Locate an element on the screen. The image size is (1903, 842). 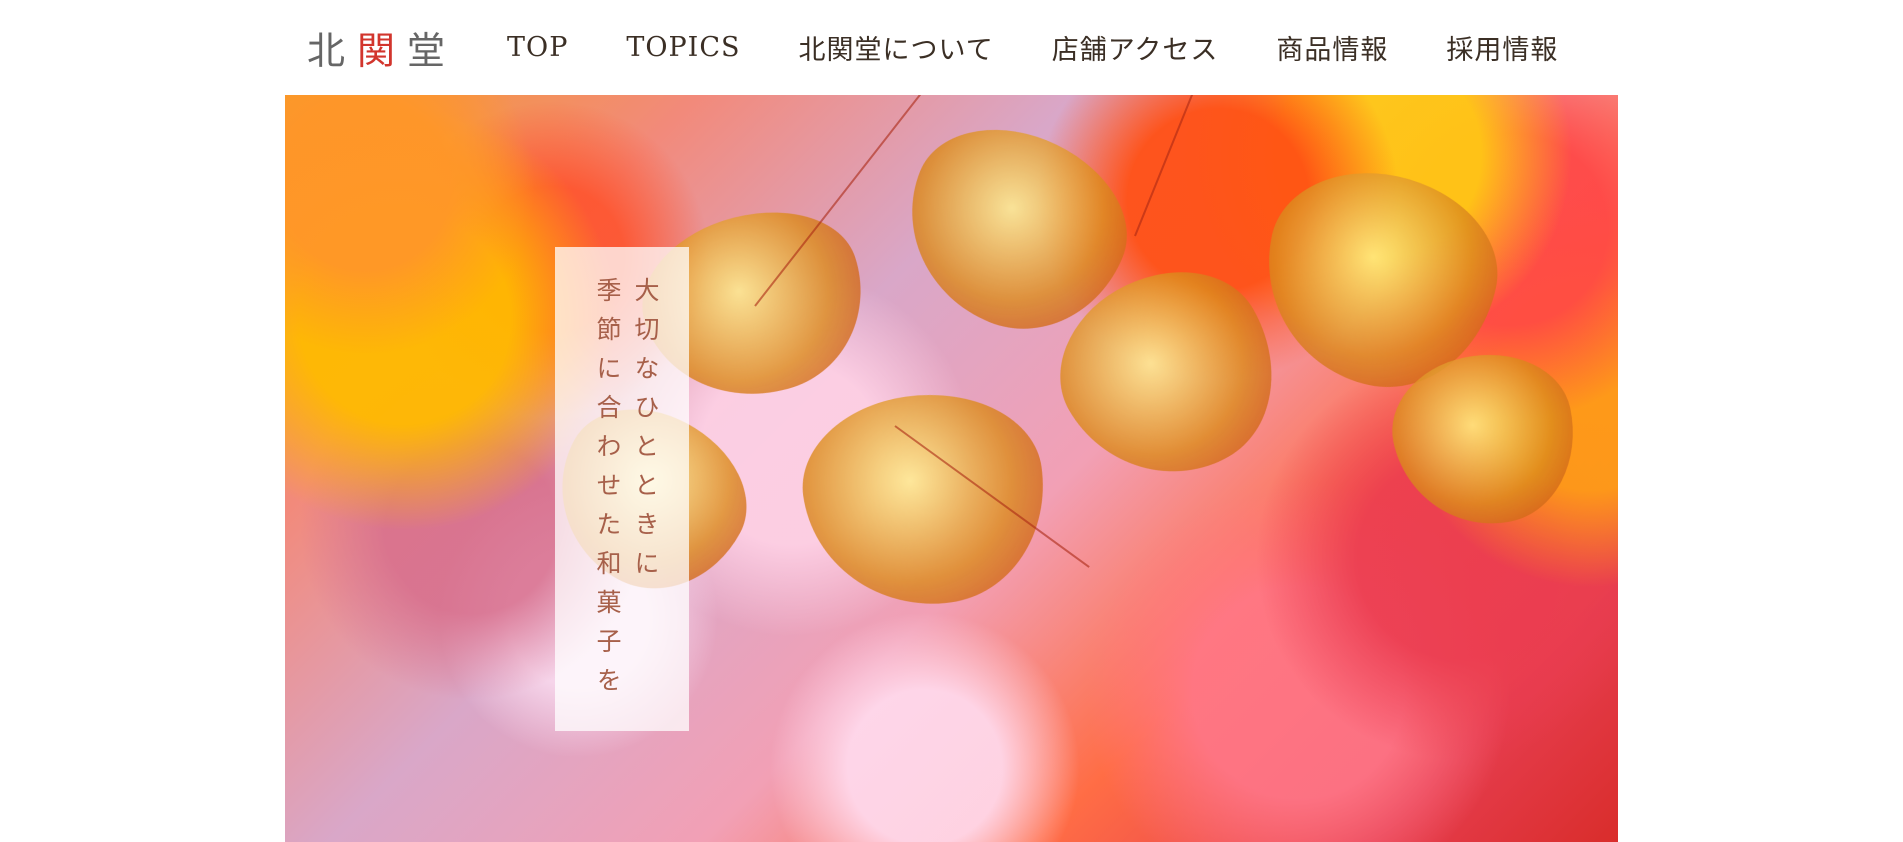
main-navigation: TOP TOPICS 北関堂について 店舗アクセス 商品情報 採用情報 is located at coordinates (1032, 47).